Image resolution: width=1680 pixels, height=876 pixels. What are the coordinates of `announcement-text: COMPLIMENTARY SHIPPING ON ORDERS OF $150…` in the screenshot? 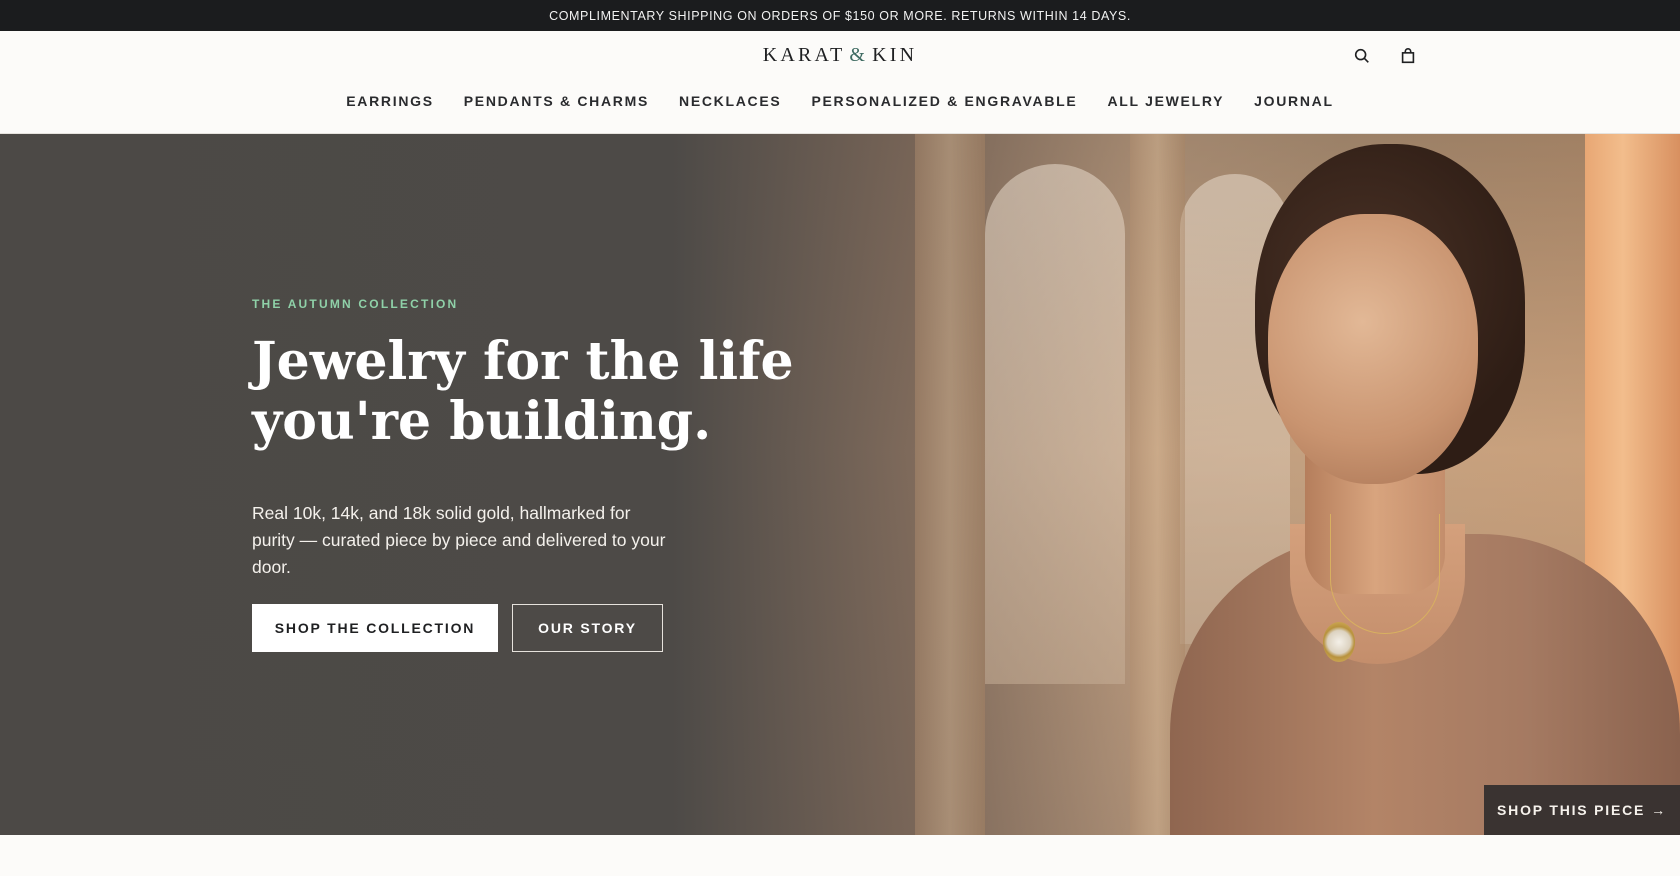 It's located at (840, 15).